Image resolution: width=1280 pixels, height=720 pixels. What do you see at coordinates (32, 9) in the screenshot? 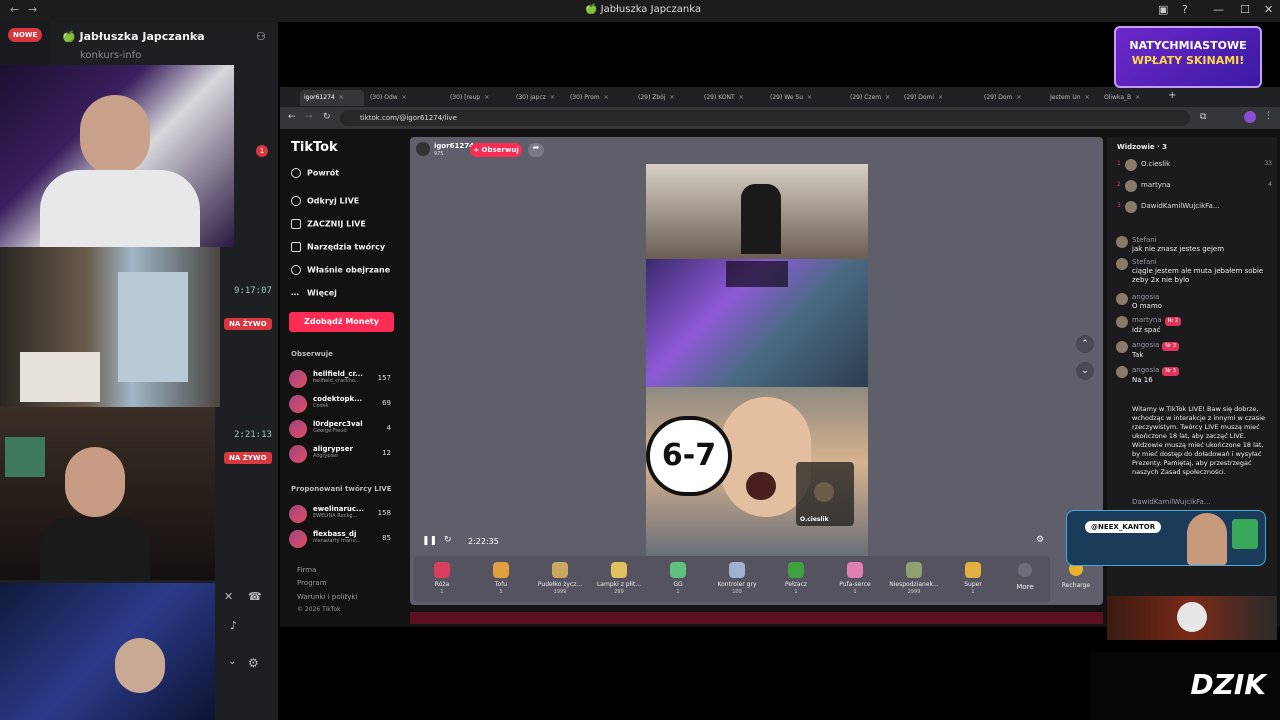
I see `forward-arrow-icon: →` at bounding box center [32, 9].